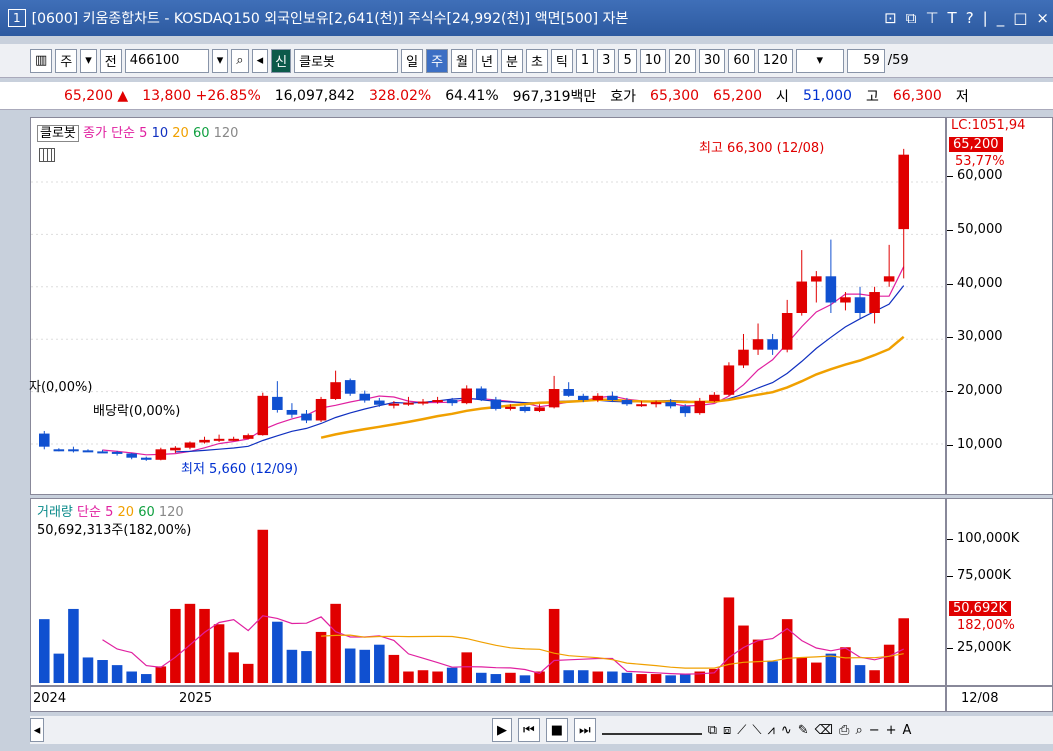  Describe the element at coordinates (1042, 18) in the screenshot. I see `close-icon: ×` at that location.